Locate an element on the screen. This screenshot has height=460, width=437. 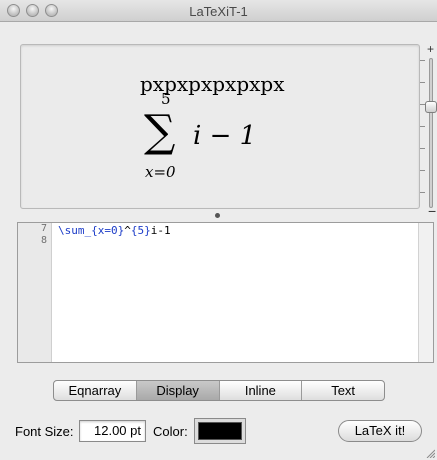
zoom-slider-knob is located at coordinates (431, 107).